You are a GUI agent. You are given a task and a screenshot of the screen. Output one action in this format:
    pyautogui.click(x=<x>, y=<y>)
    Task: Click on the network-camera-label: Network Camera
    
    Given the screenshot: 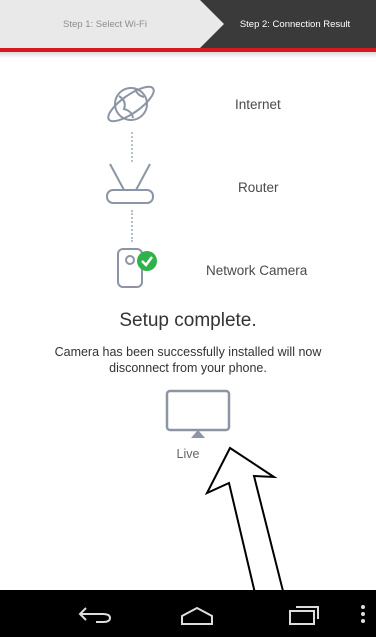 What is the action you would take?
    pyautogui.click(x=257, y=270)
    